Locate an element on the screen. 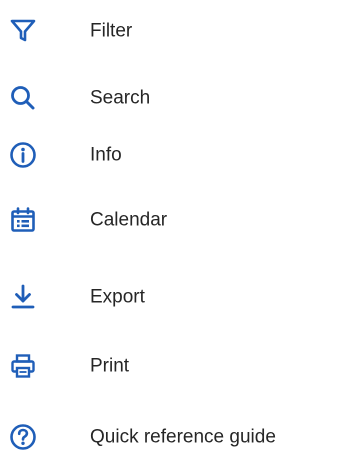  menu-item-quick-reference-guide: Quick reference guide is located at coordinates (172, 437).